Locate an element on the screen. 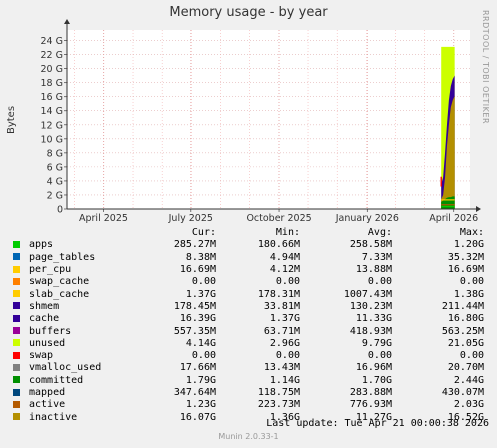 This screenshot has width=497, height=448. legend-row-vmalloc-used: vmalloc_used 17.66M 13.43M 16.96M 20.70M is located at coordinates (246, 368).